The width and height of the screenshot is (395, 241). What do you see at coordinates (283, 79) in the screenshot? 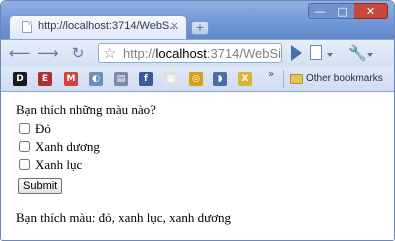
I see `bookmarks-divider` at bounding box center [283, 79].